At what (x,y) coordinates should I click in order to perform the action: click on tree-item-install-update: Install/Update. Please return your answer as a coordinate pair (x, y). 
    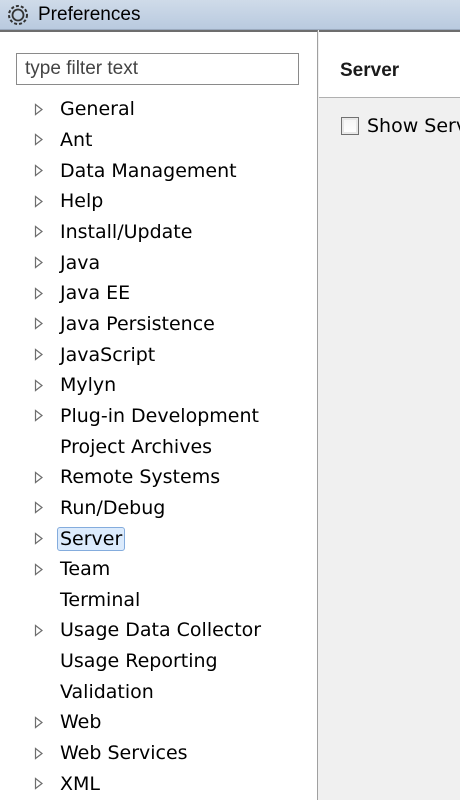
    Looking at the image, I should click on (159, 232).